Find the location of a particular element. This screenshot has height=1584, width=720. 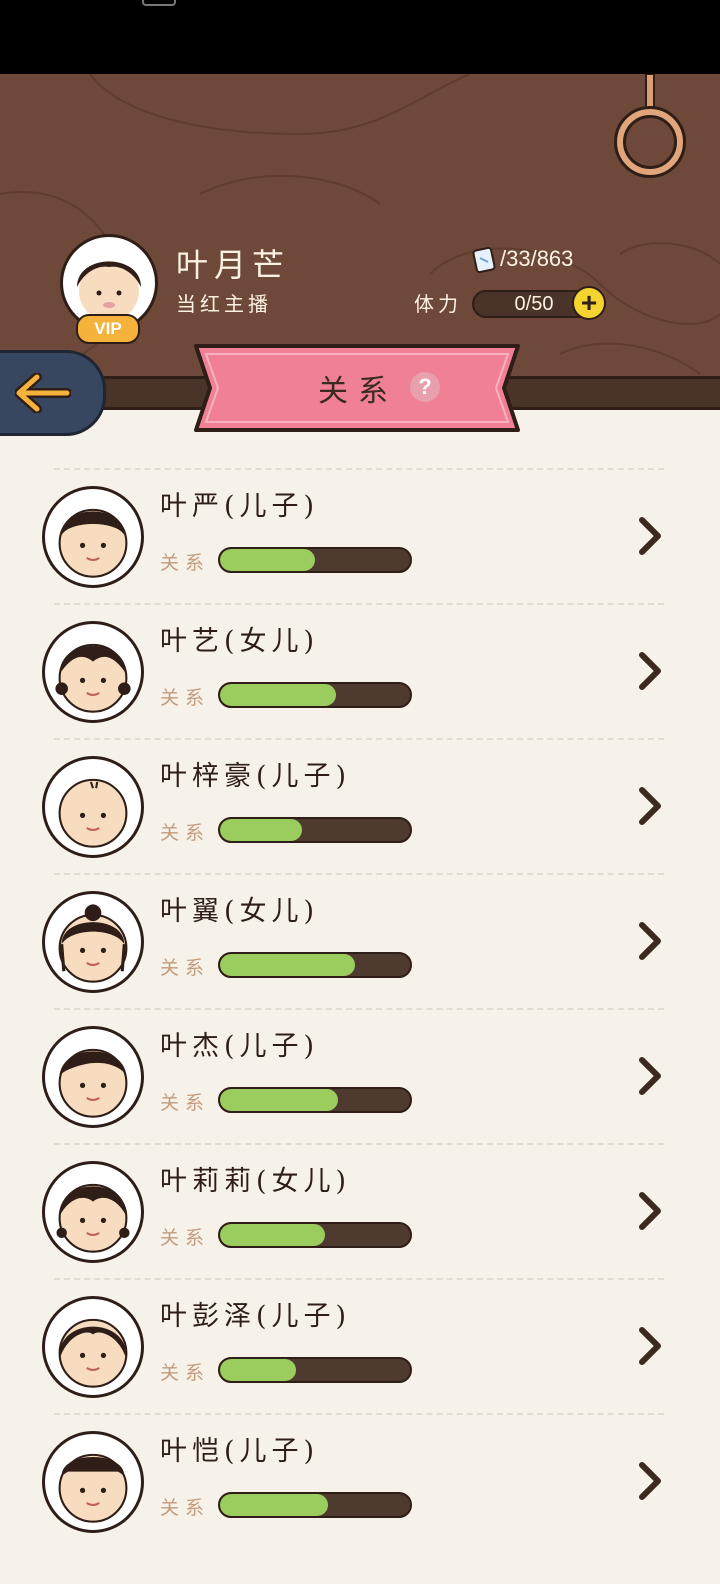

stamina-add-button: + is located at coordinates (589, 303).